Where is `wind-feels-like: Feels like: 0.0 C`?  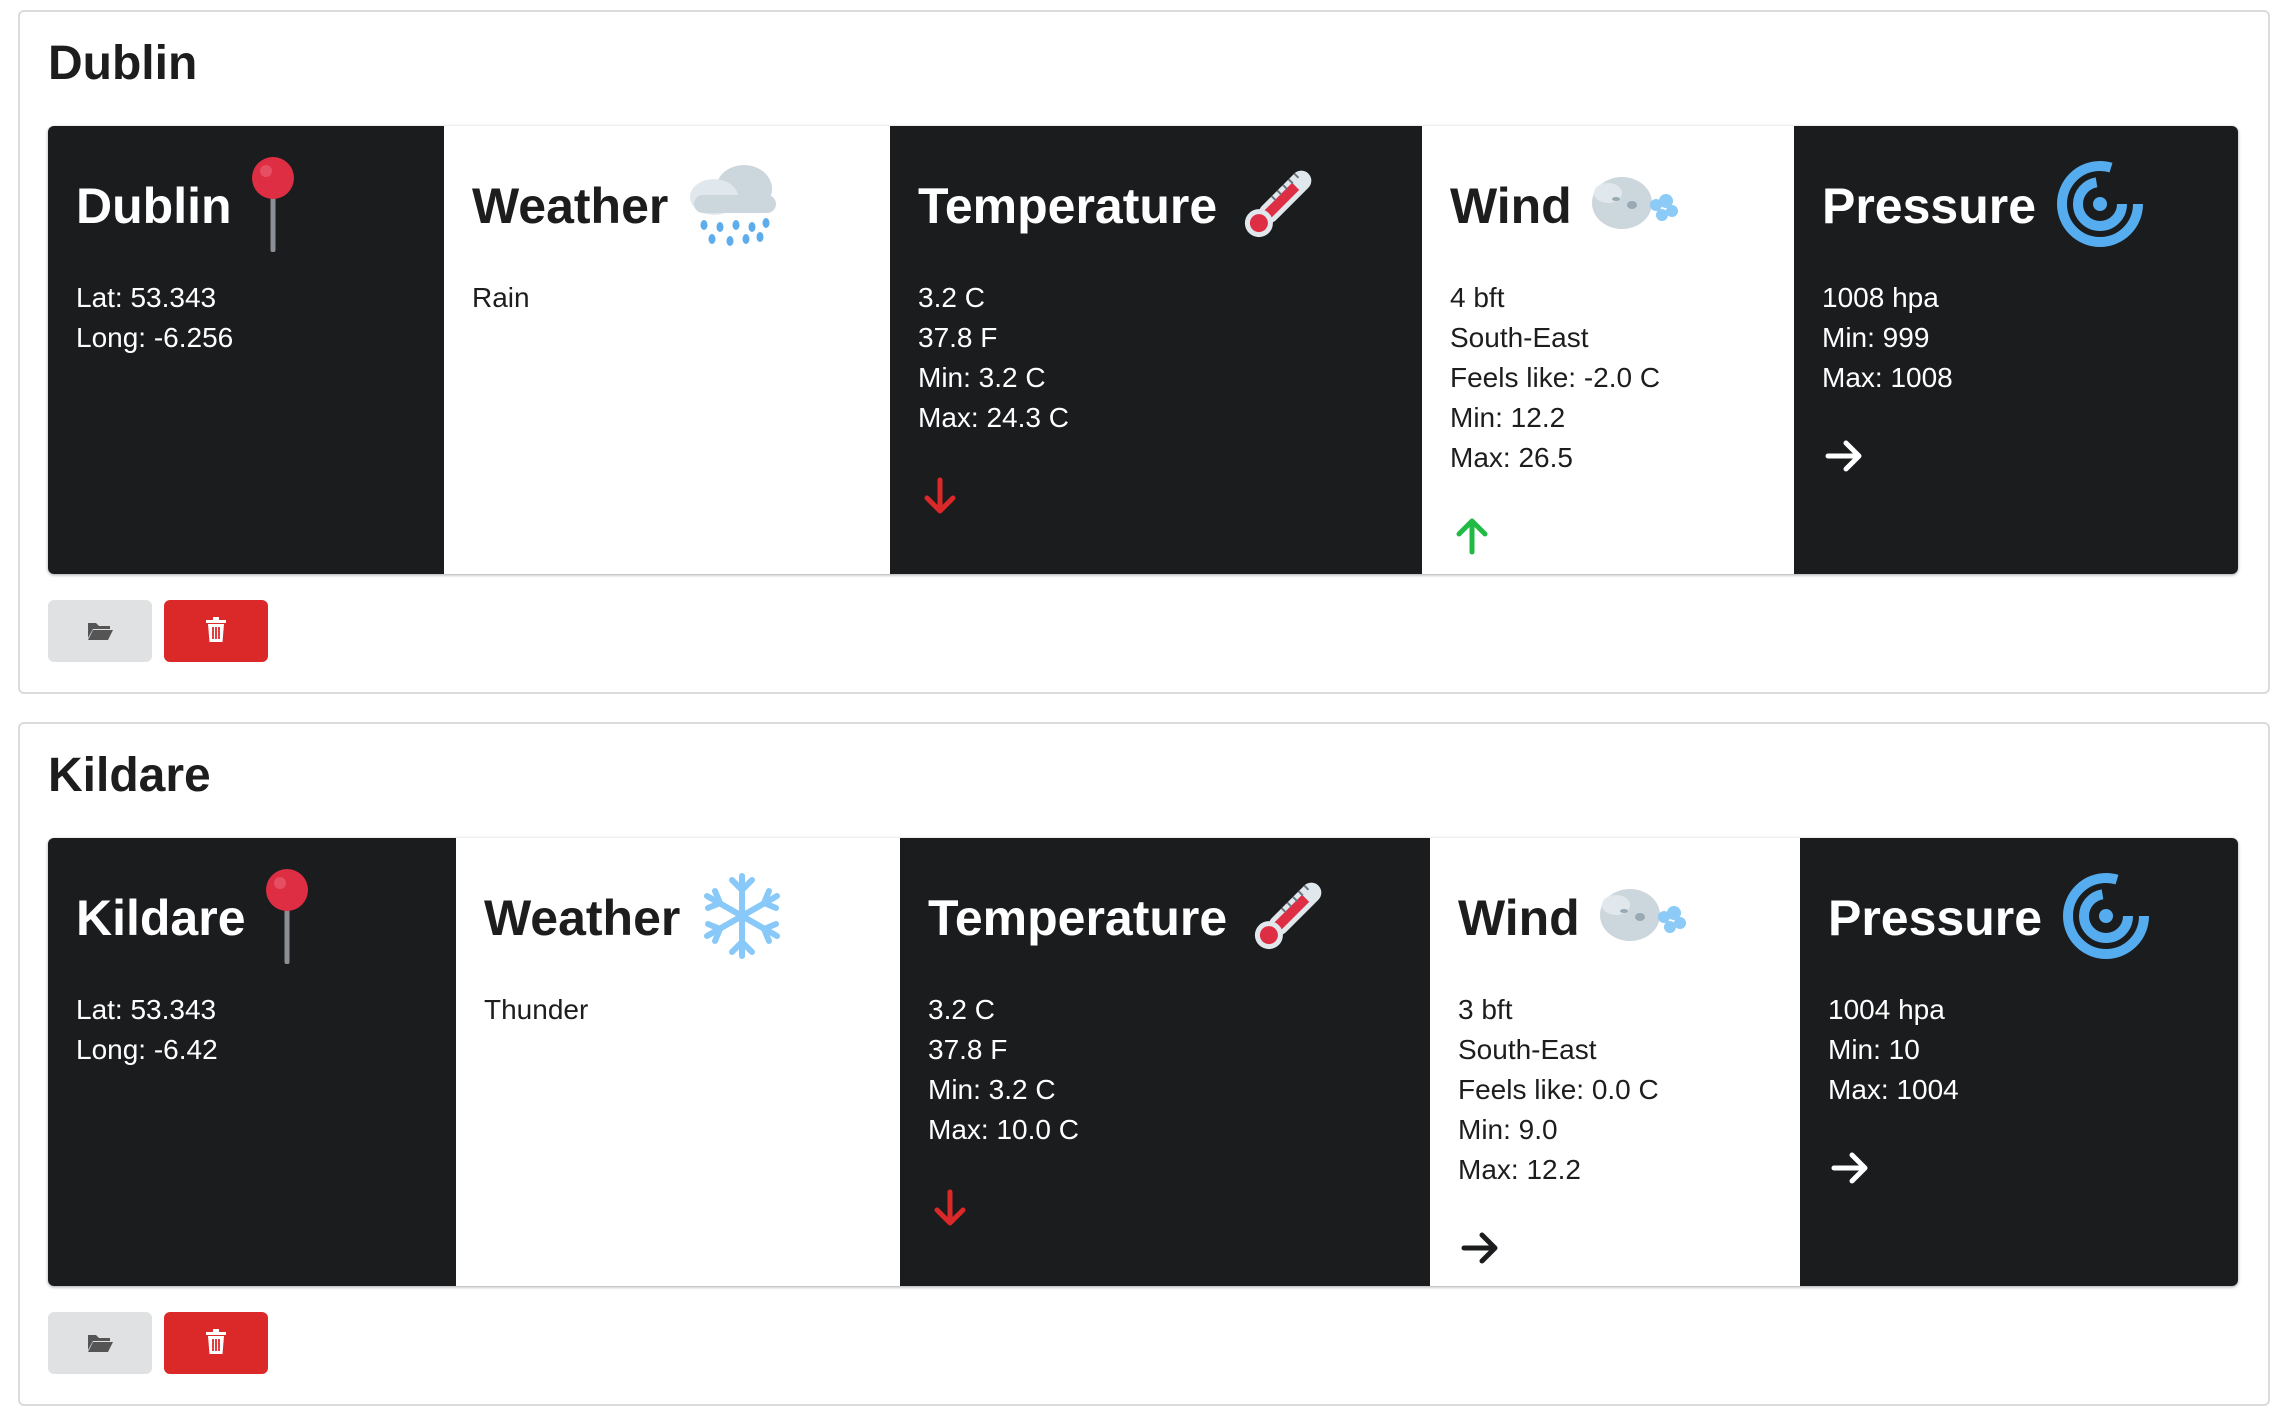 wind-feels-like: Feels like: 0.0 C is located at coordinates (1558, 1089).